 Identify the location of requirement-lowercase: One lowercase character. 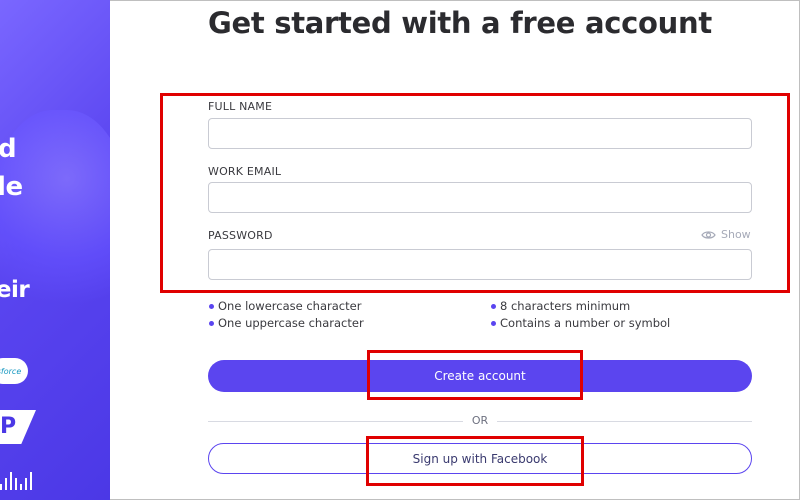
(285, 306).